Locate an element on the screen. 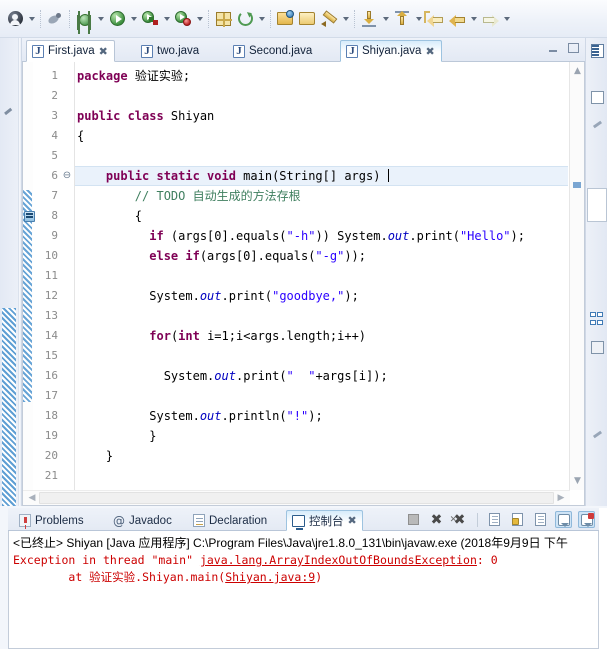 The width and height of the screenshot is (607, 649). new-task-dropdown-icon is located at coordinates (345, 19).